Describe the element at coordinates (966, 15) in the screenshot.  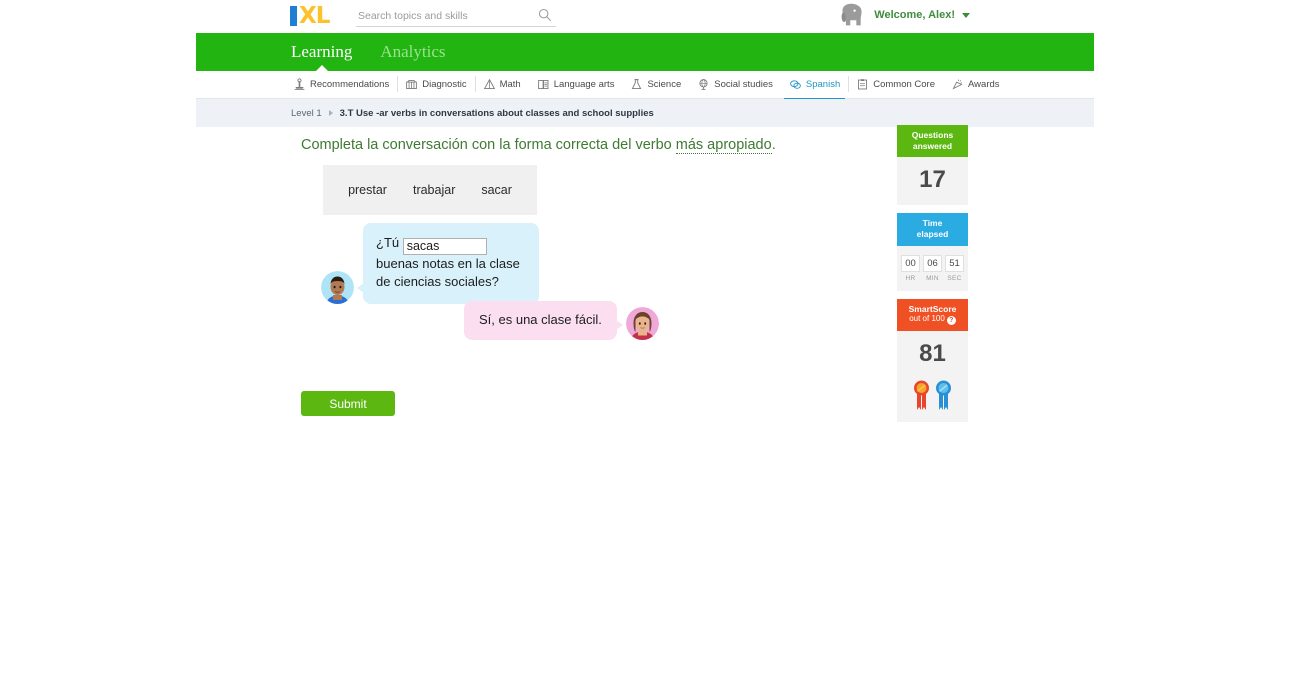
I see `chevron-down-icon` at that location.